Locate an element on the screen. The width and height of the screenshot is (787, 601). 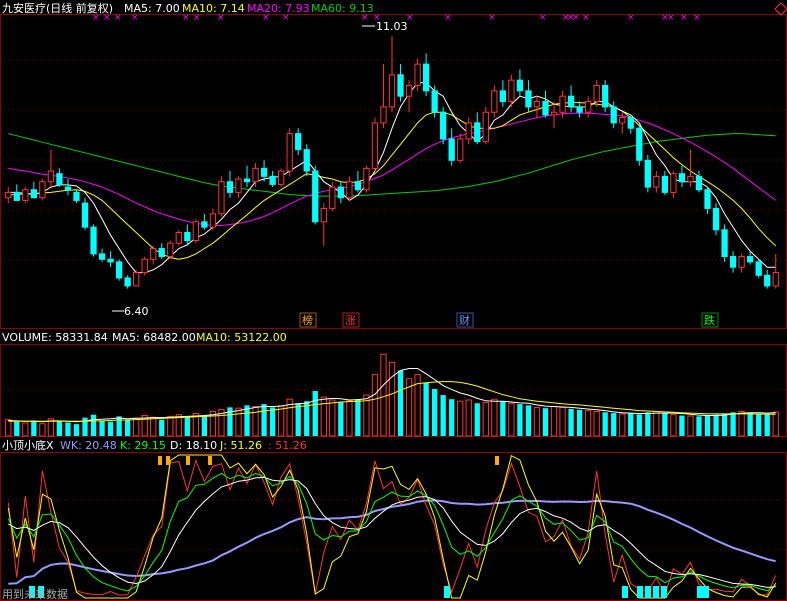
low-label: 6.40 is located at coordinates (136, 311).